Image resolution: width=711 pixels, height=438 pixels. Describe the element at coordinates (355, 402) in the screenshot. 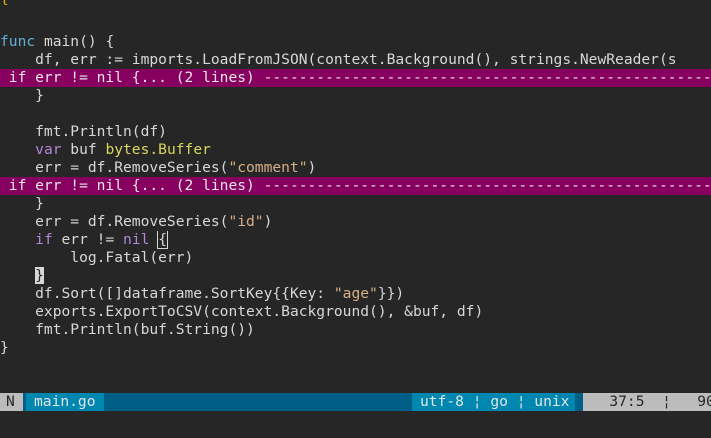

I see `status-bar: N main.go utf-8 ¦ go ¦ unix 37:5 ¦ 90%` at that location.